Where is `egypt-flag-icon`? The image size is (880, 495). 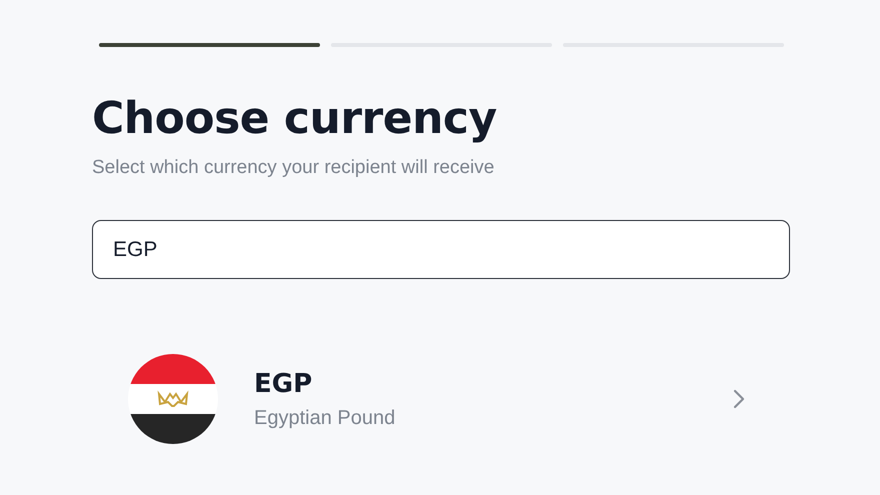 egypt-flag-icon is located at coordinates (173, 399).